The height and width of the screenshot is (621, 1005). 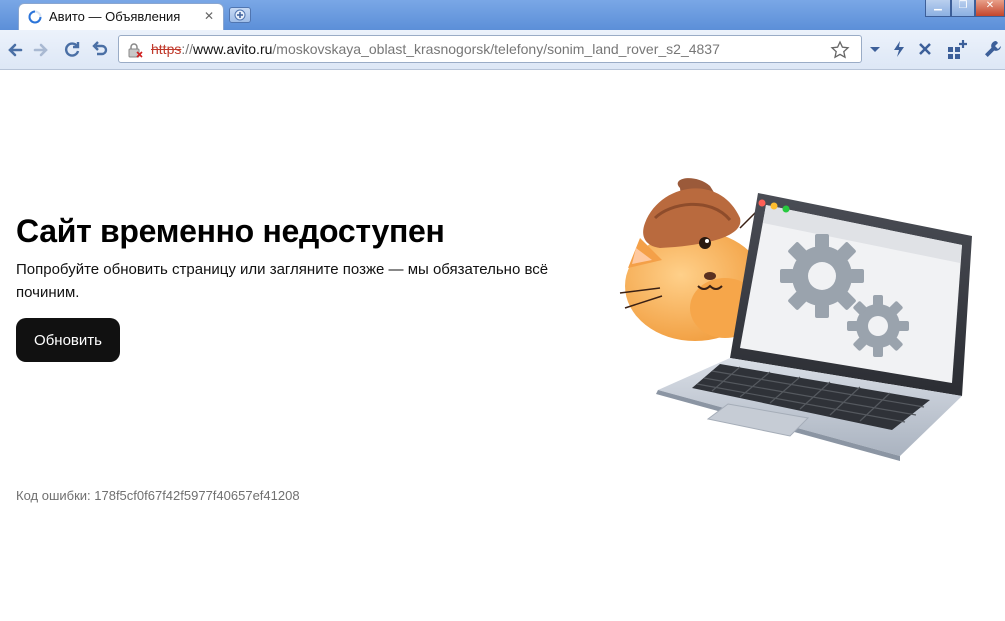 What do you see at coordinates (15, 50) in the screenshot?
I see `back-arrow-icon` at bounding box center [15, 50].